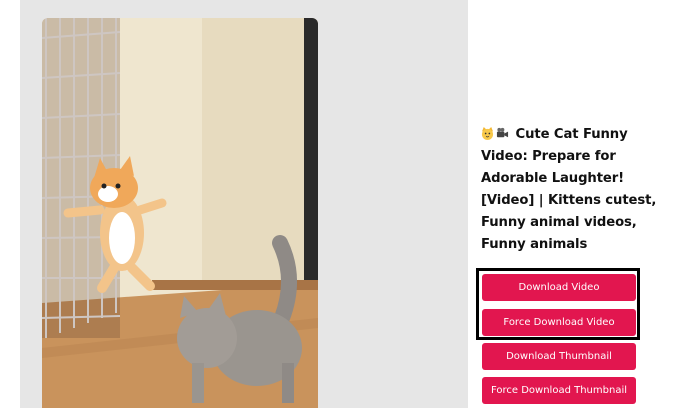  What do you see at coordinates (559, 356) in the screenshot?
I see `download-thumbnail-button: Download Thumbnail` at bounding box center [559, 356].